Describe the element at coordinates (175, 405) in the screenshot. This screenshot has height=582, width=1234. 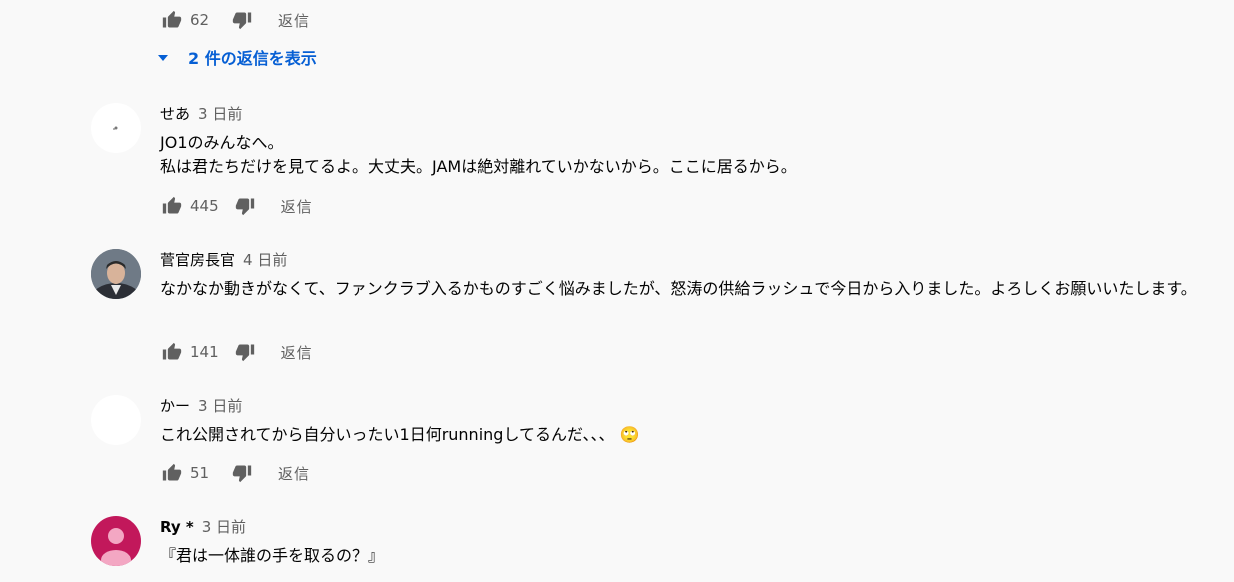
I see `author-name: かー` at that location.